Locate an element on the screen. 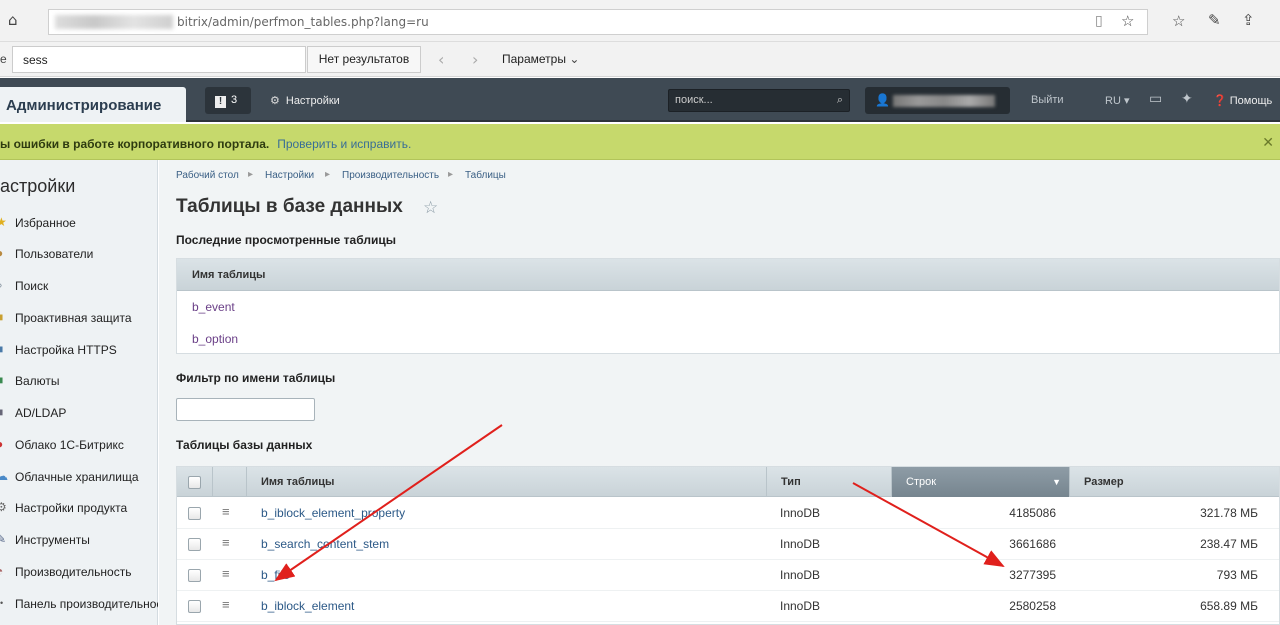 The height and width of the screenshot is (625, 1280). column-header-type: Тип is located at coordinates (829, 482).